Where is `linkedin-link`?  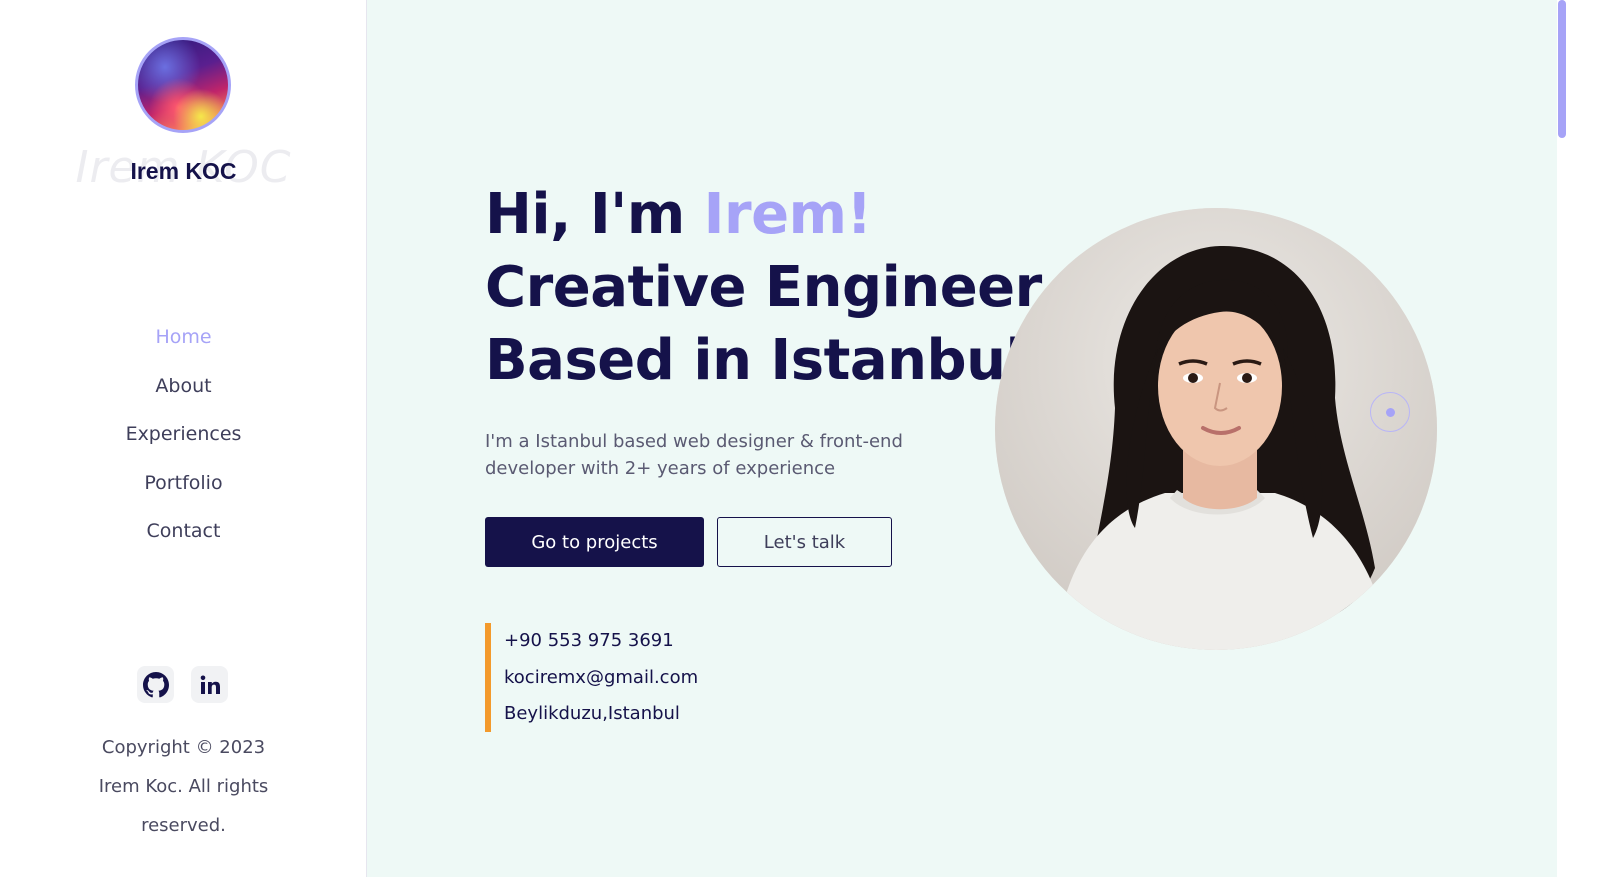
linkedin-link is located at coordinates (209, 684).